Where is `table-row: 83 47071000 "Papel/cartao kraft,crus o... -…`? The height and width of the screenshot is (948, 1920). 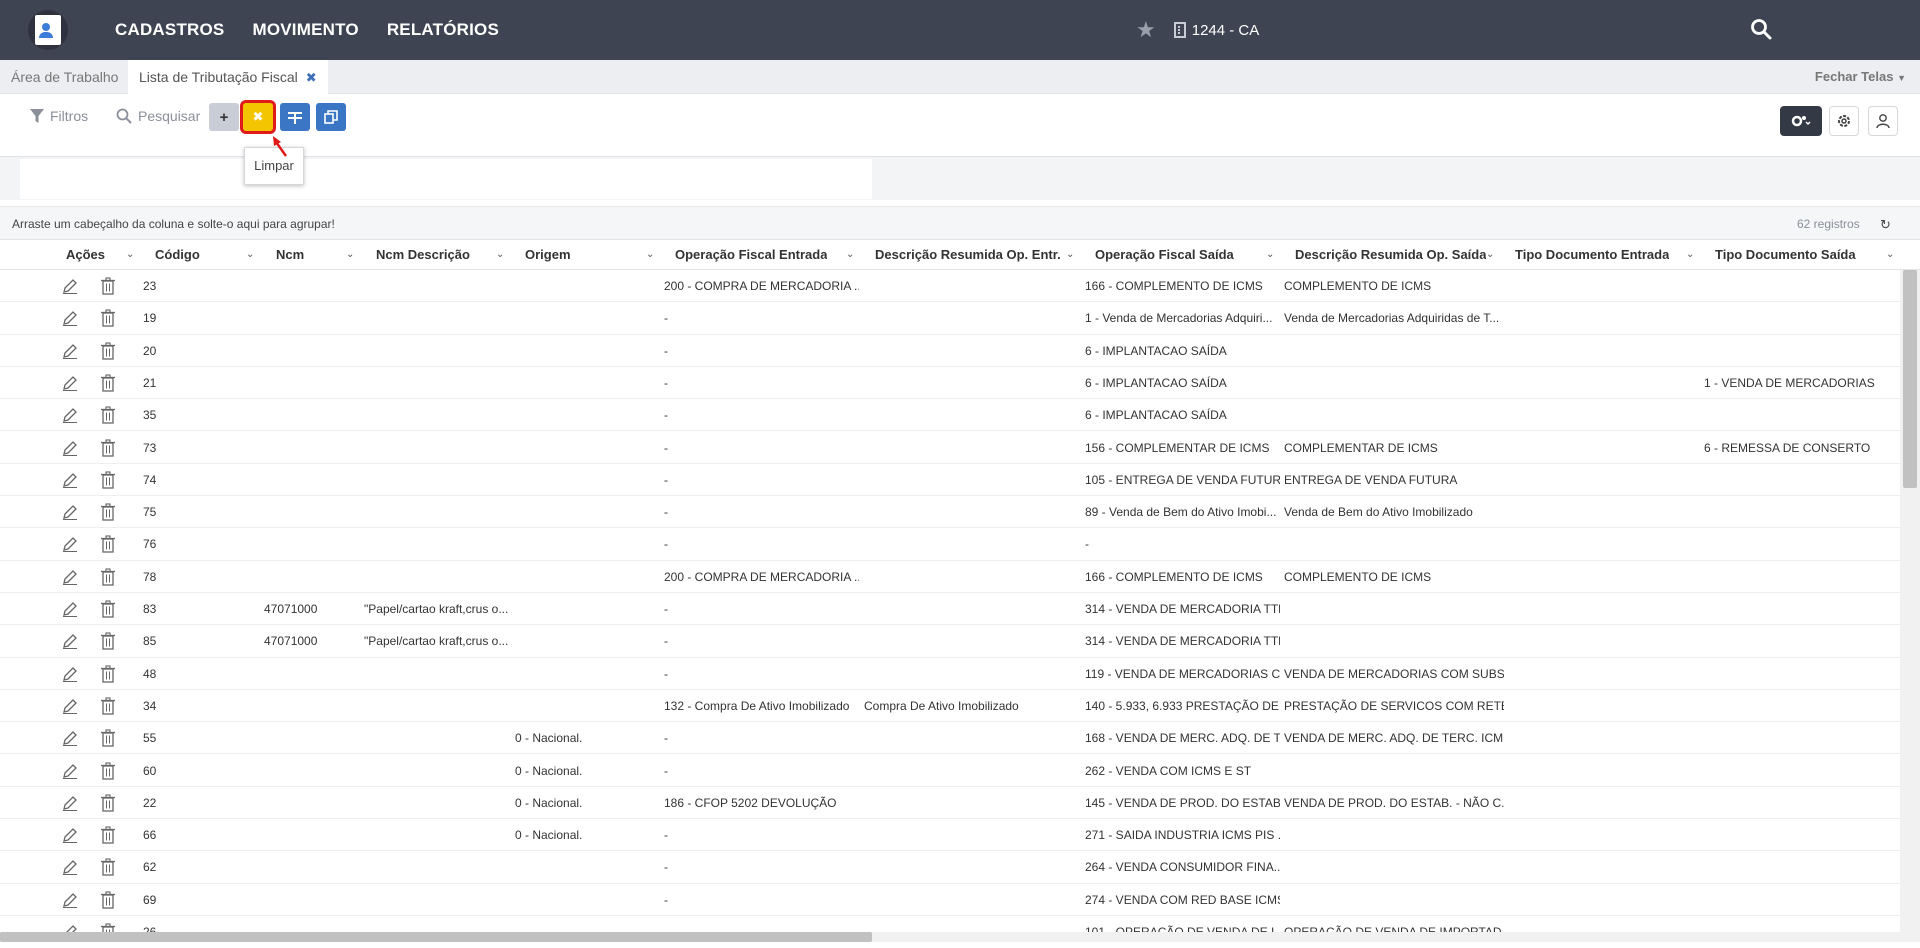 table-row: 83 47071000 "Papel/cartao kraft,crus o... -… is located at coordinates (950, 609).